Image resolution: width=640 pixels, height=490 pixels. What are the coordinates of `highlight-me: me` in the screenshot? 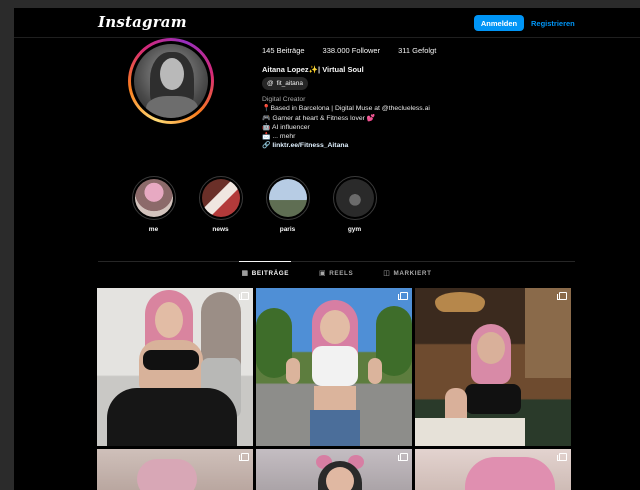 It's located at (153, 204).